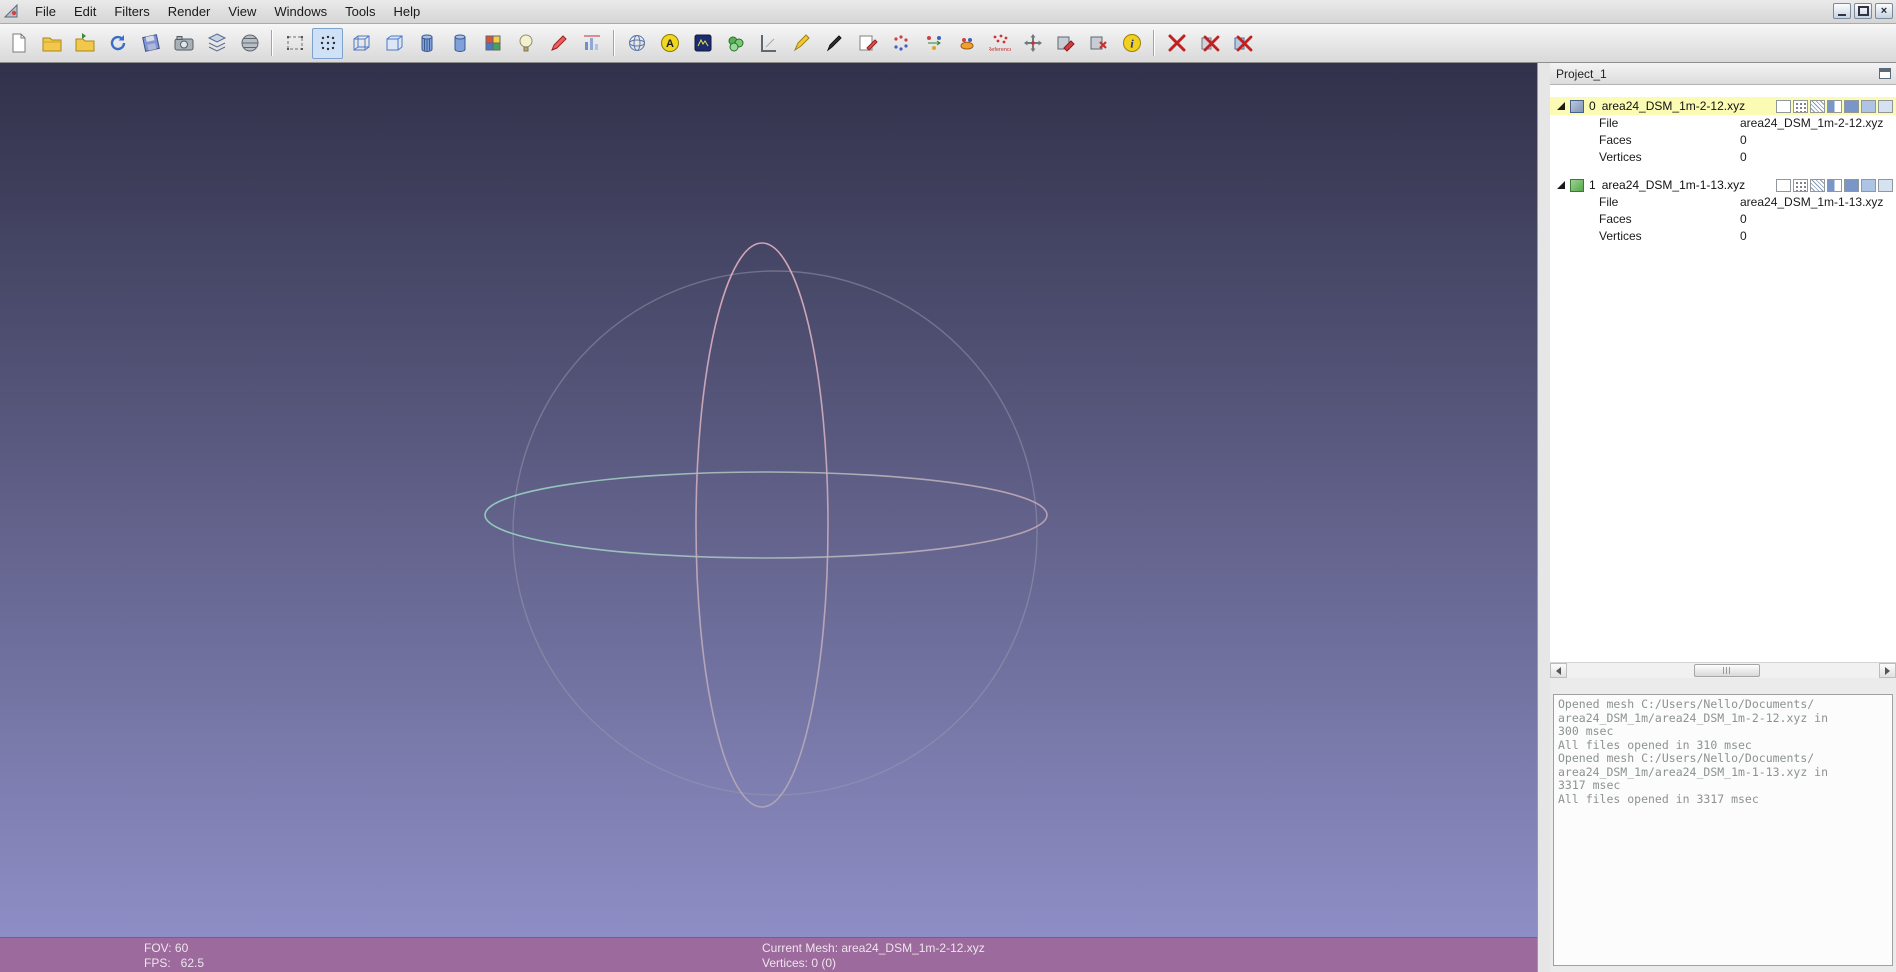  I want to click on trackball-icon, so click(636, 43).